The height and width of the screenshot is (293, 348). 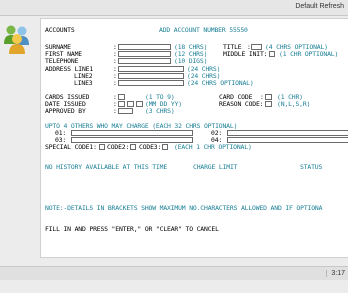 What do you see at coordinates (65, 111) in the screenshot?
I see `approved-by-label: APPROVED BY` at bounding box center [65, 111].